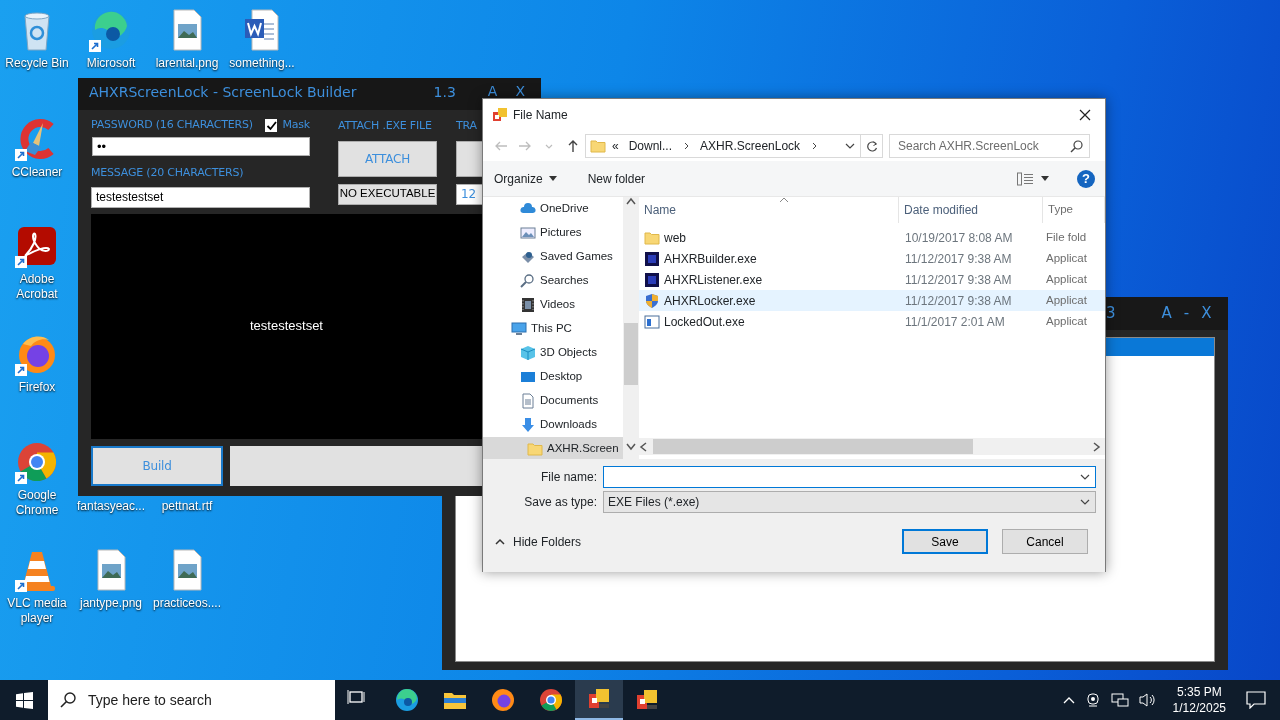 Image resolution: width=1280 pixels, height=720 pixels. What do you see at coordinates (872, 258) in the screenshot?
I see `file-row: AHXRBuilder.exe 11/12/2017 9:38 AM Applicat` at bounding box center [872, 258].